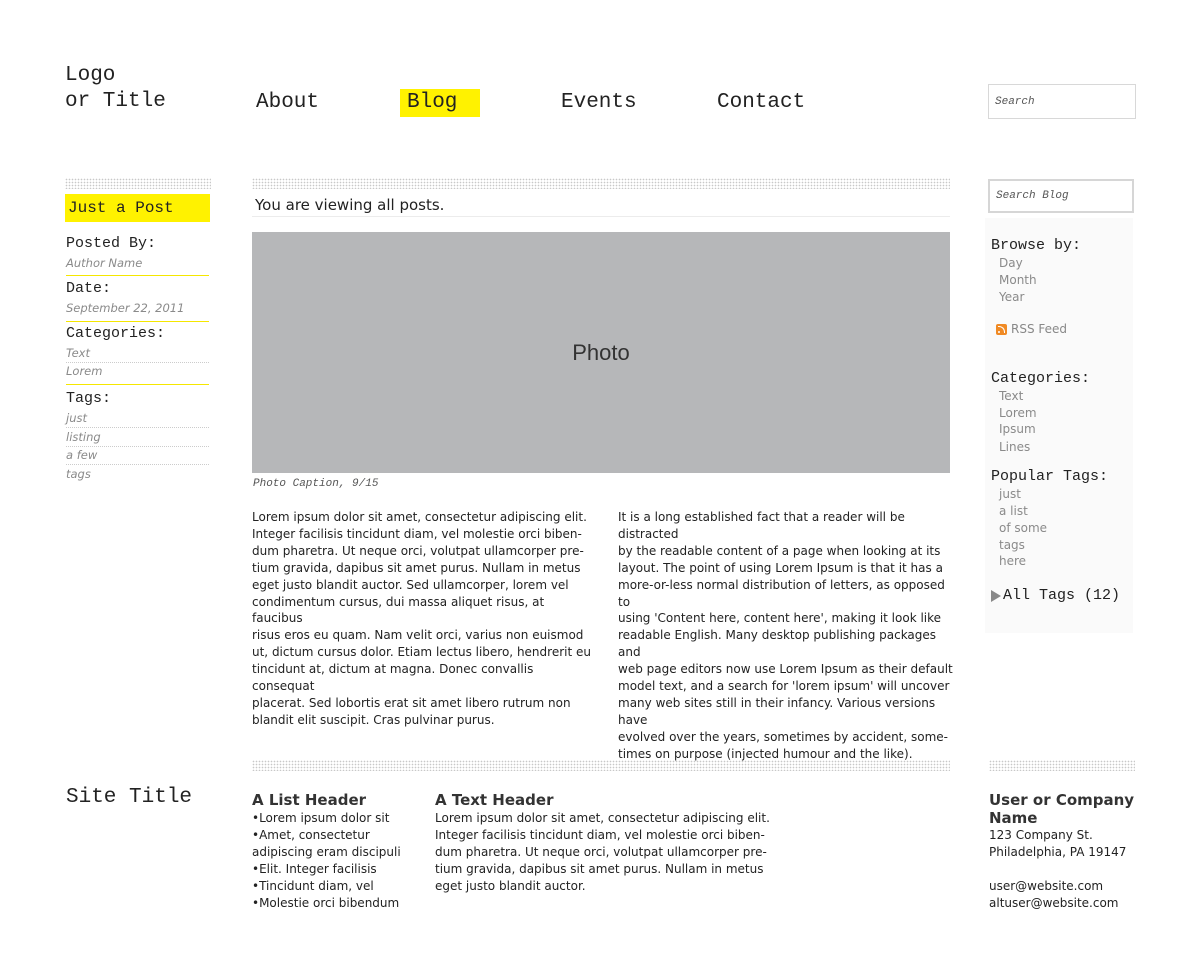 The image size is (1200, 954). Describe the element at coordinates (309, 800) in the screenshot. I see `footer-list-header: A List Header` at that location.